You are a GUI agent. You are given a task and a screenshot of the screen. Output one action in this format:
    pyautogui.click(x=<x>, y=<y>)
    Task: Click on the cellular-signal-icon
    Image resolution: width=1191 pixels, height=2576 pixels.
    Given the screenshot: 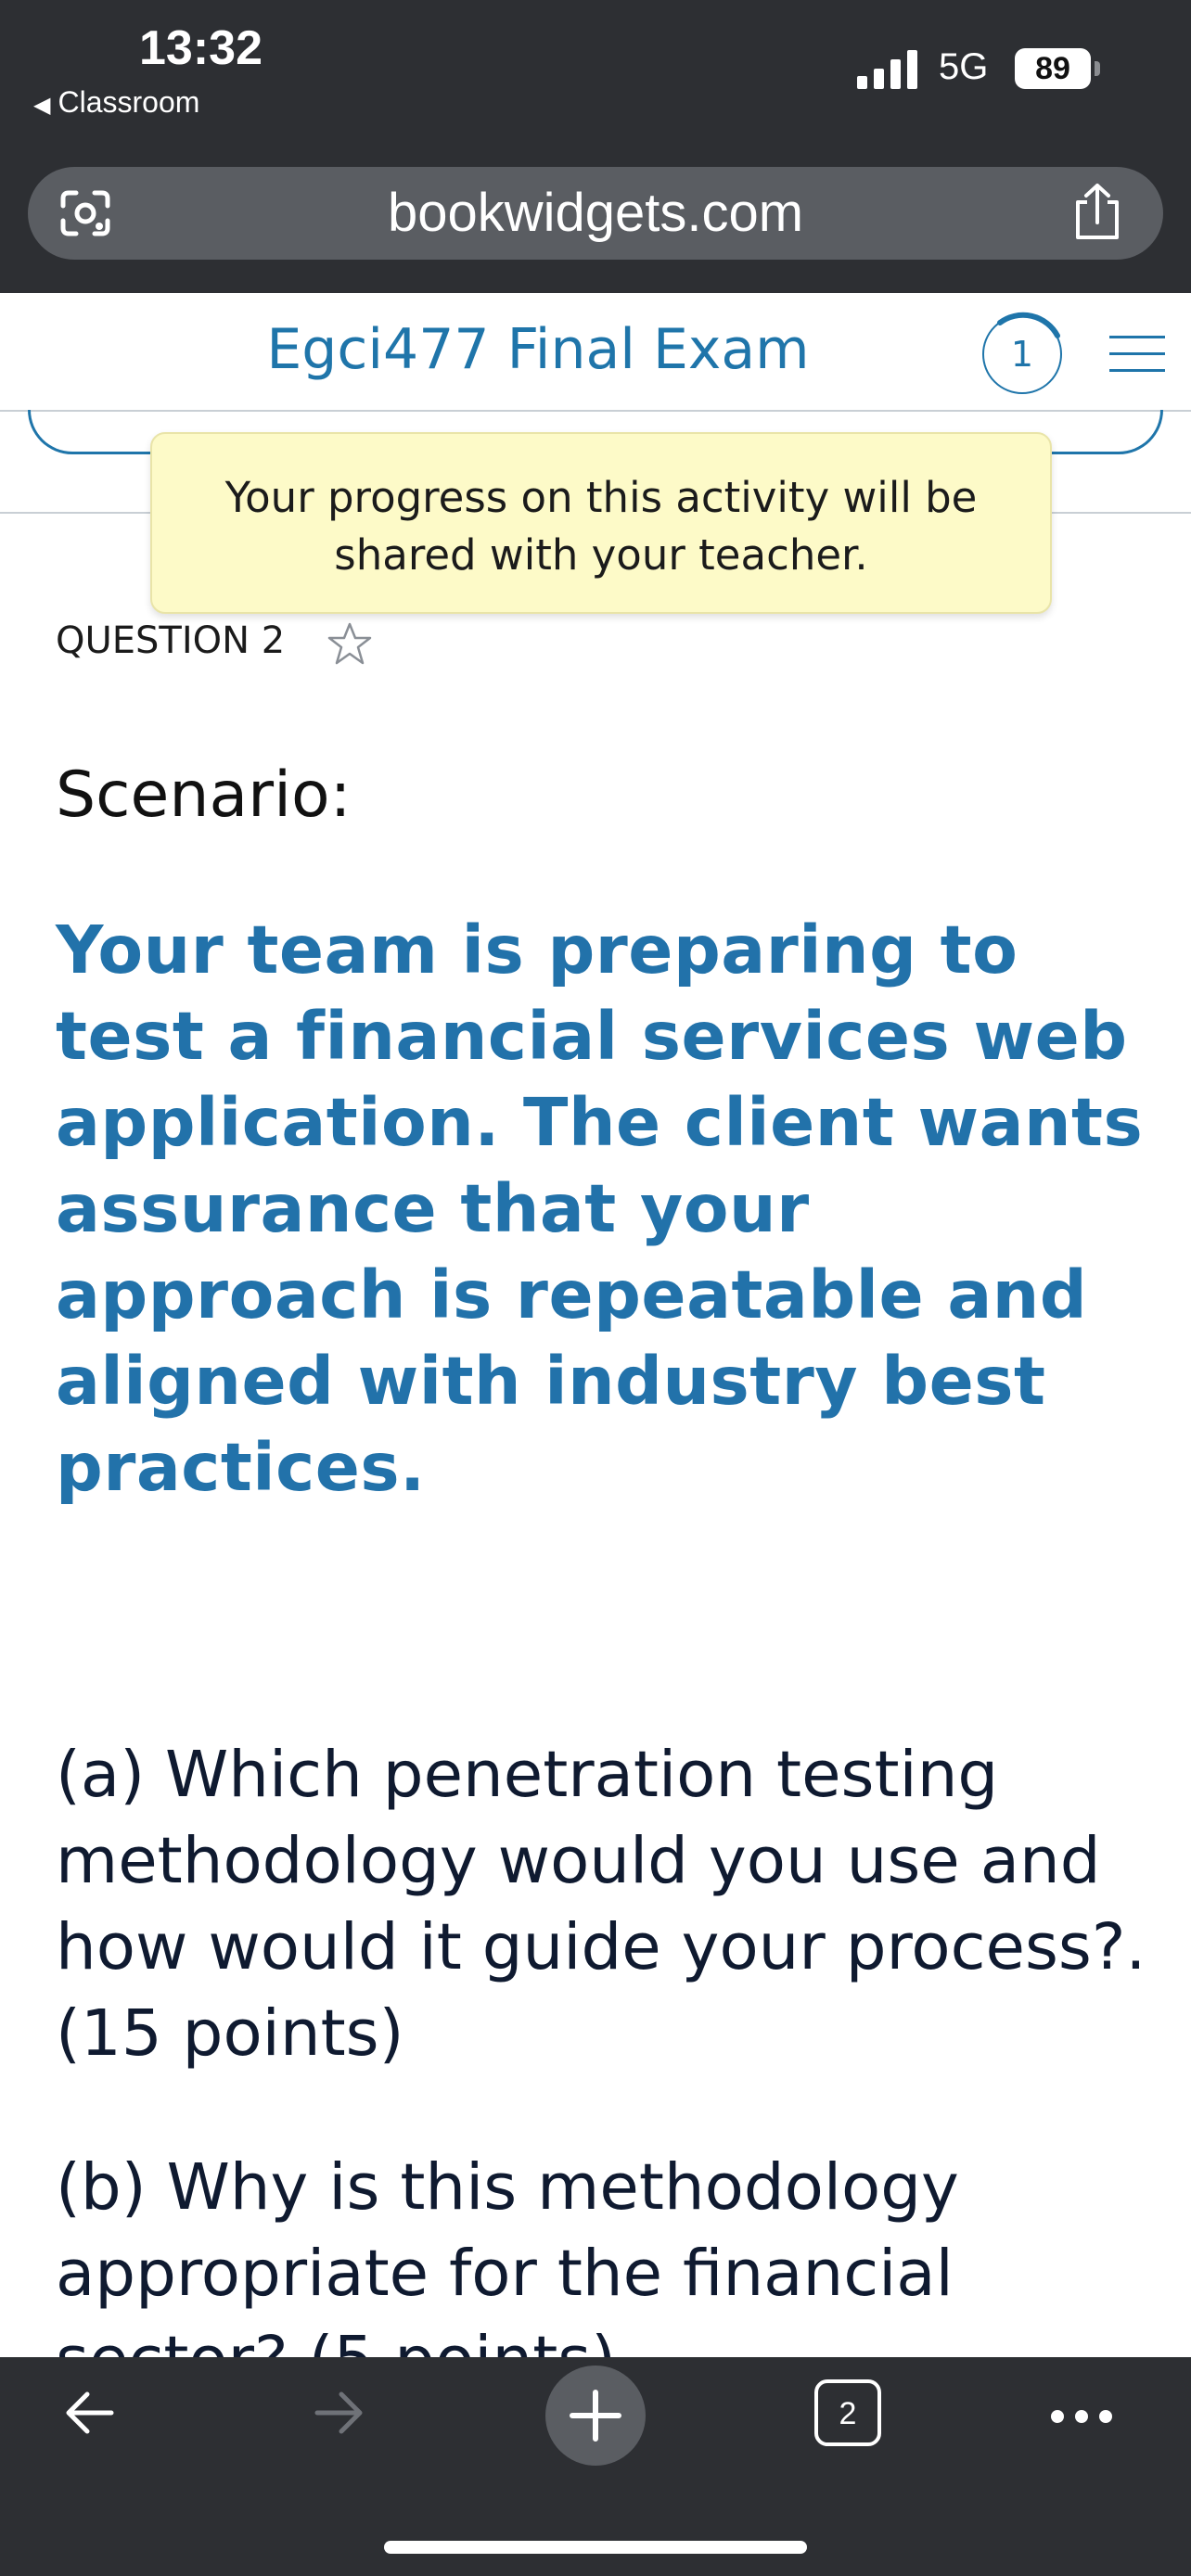 What is the action you would take?
    pyautogui.click(x=888, y=68)
    